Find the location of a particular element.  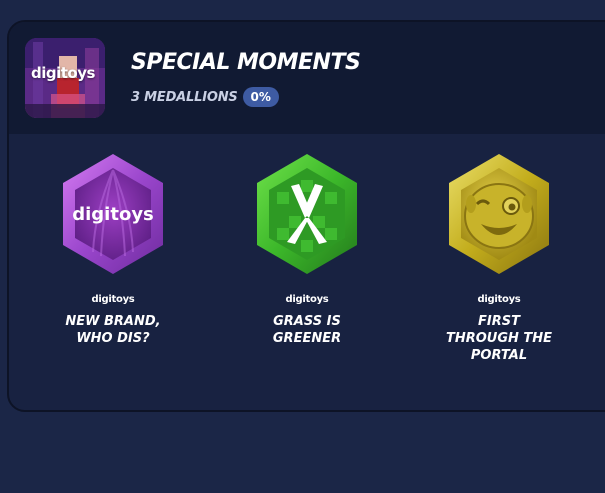

medallion-card: digitoys digitoys NEW BRAND, WHO DIS? is located at coordinates (113, 249).